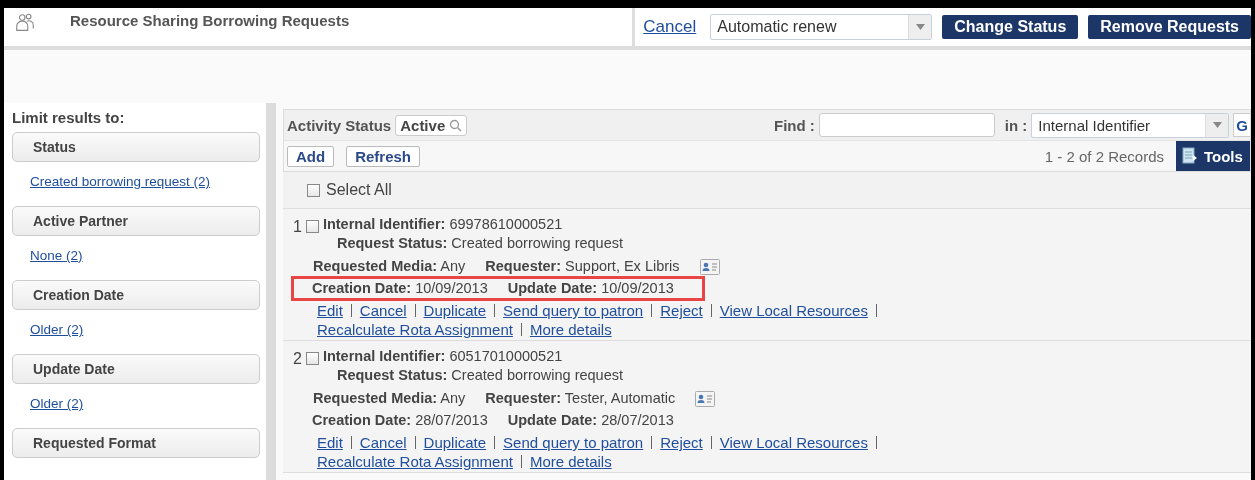 This screenshot has height=480, width=1255. Describe the element at coordinates (1190, 156) in the screenshot. I see `table-icon` at that location.